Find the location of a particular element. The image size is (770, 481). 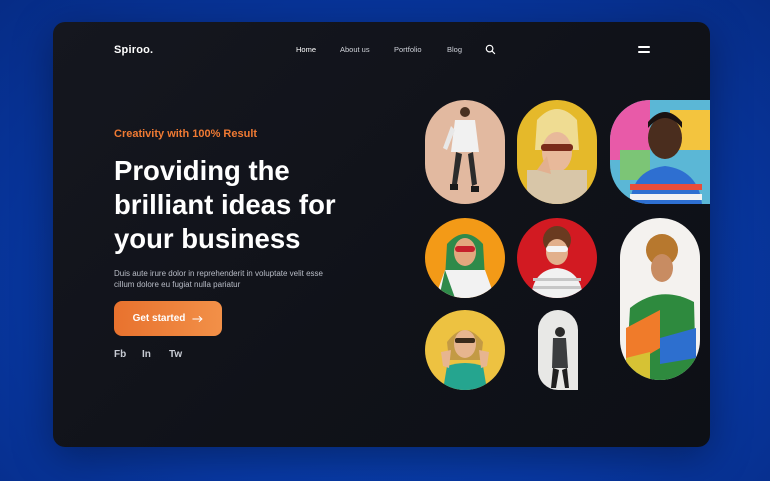

gallery-photo-woman-white-jacket is located at coordinates (465, 152).